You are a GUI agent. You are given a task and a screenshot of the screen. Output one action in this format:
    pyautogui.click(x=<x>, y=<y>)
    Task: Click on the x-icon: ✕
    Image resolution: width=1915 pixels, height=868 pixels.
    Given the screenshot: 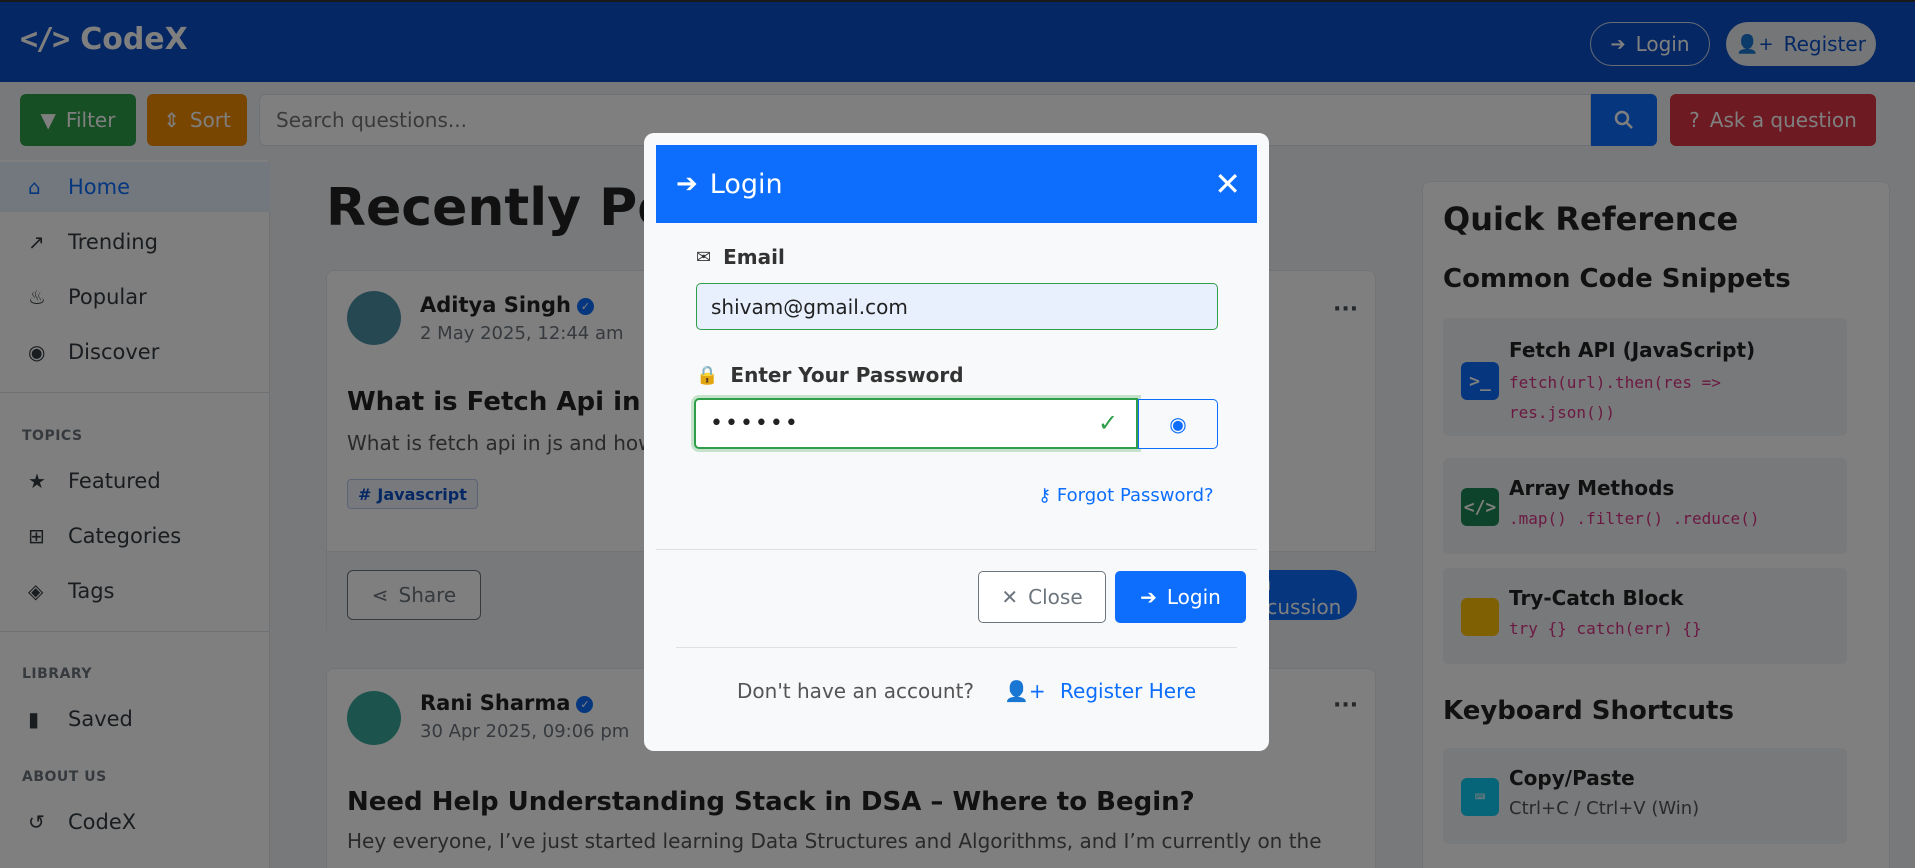 What is the action you would take?
    pyautogui.click(x=1010, y=597)
    